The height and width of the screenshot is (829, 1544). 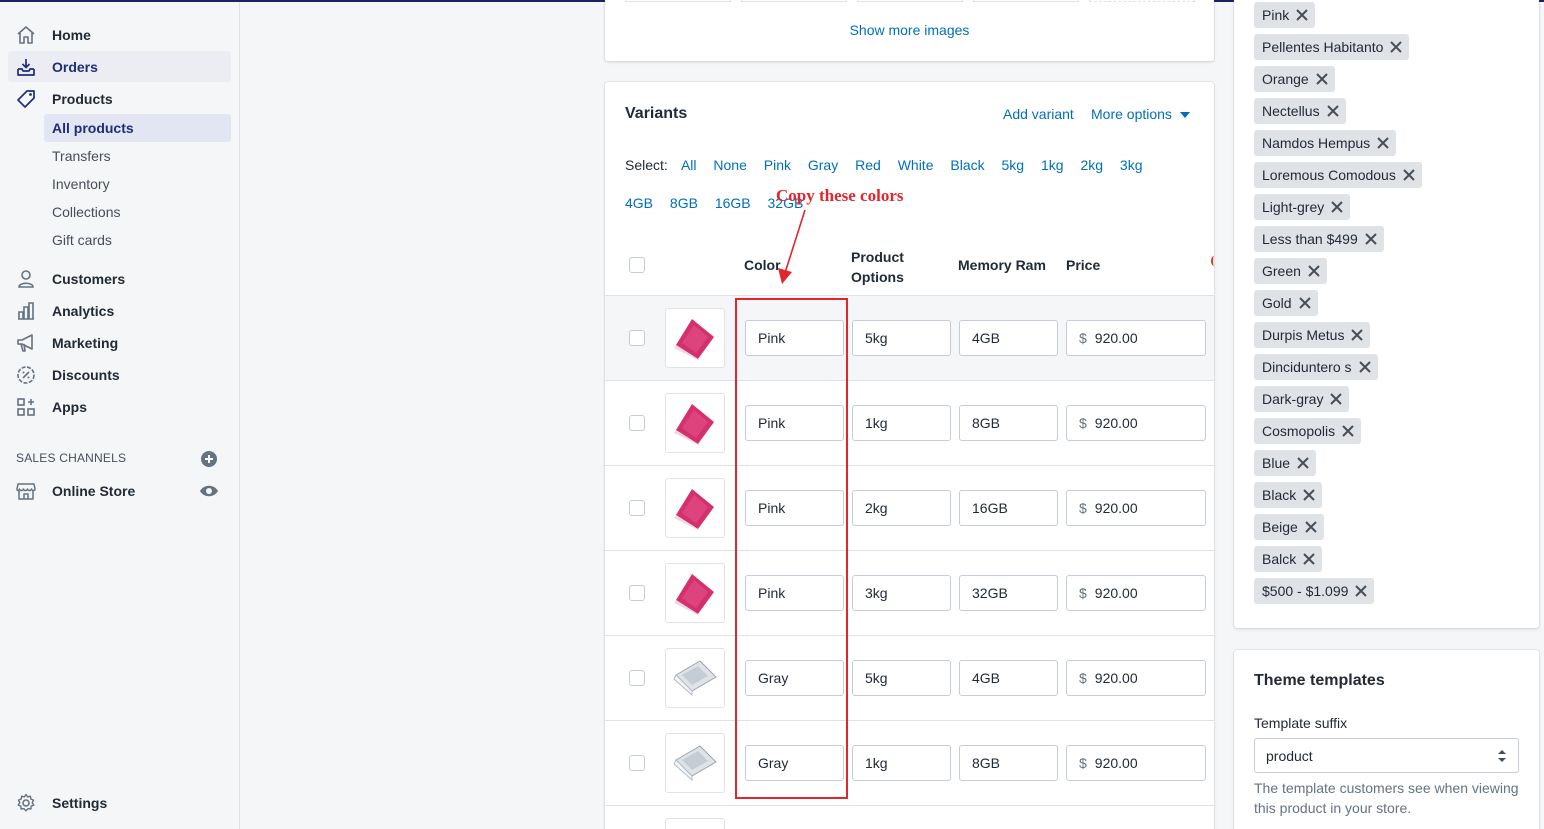 I want to click on memory-input: 16GB, so click(x=1008, y=508).